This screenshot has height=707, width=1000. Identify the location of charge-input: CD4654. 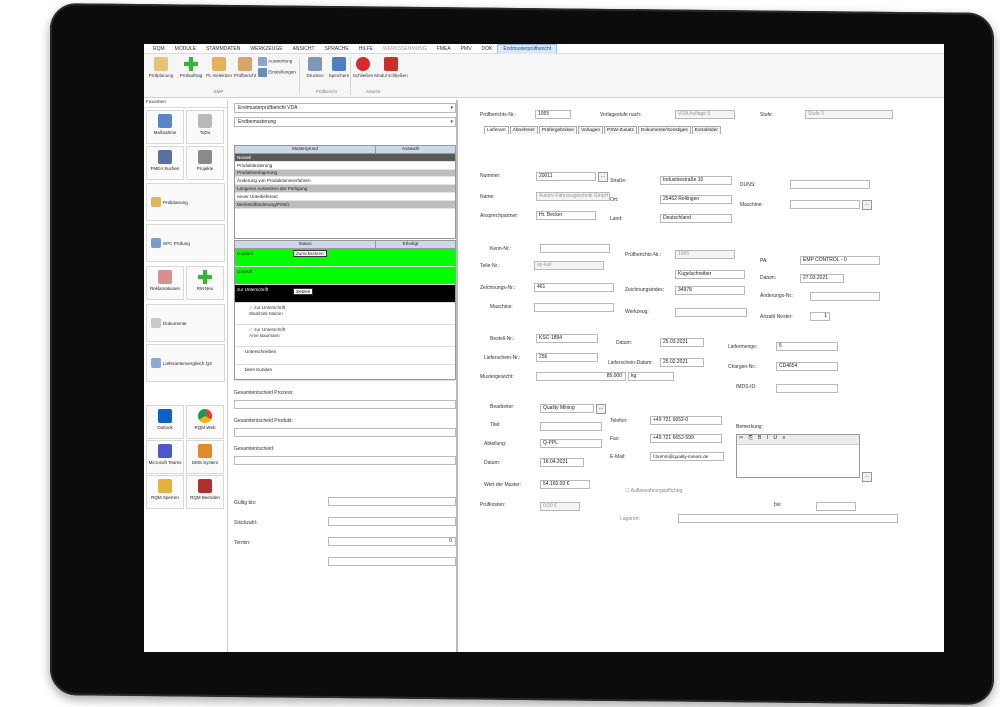
(807, 366).